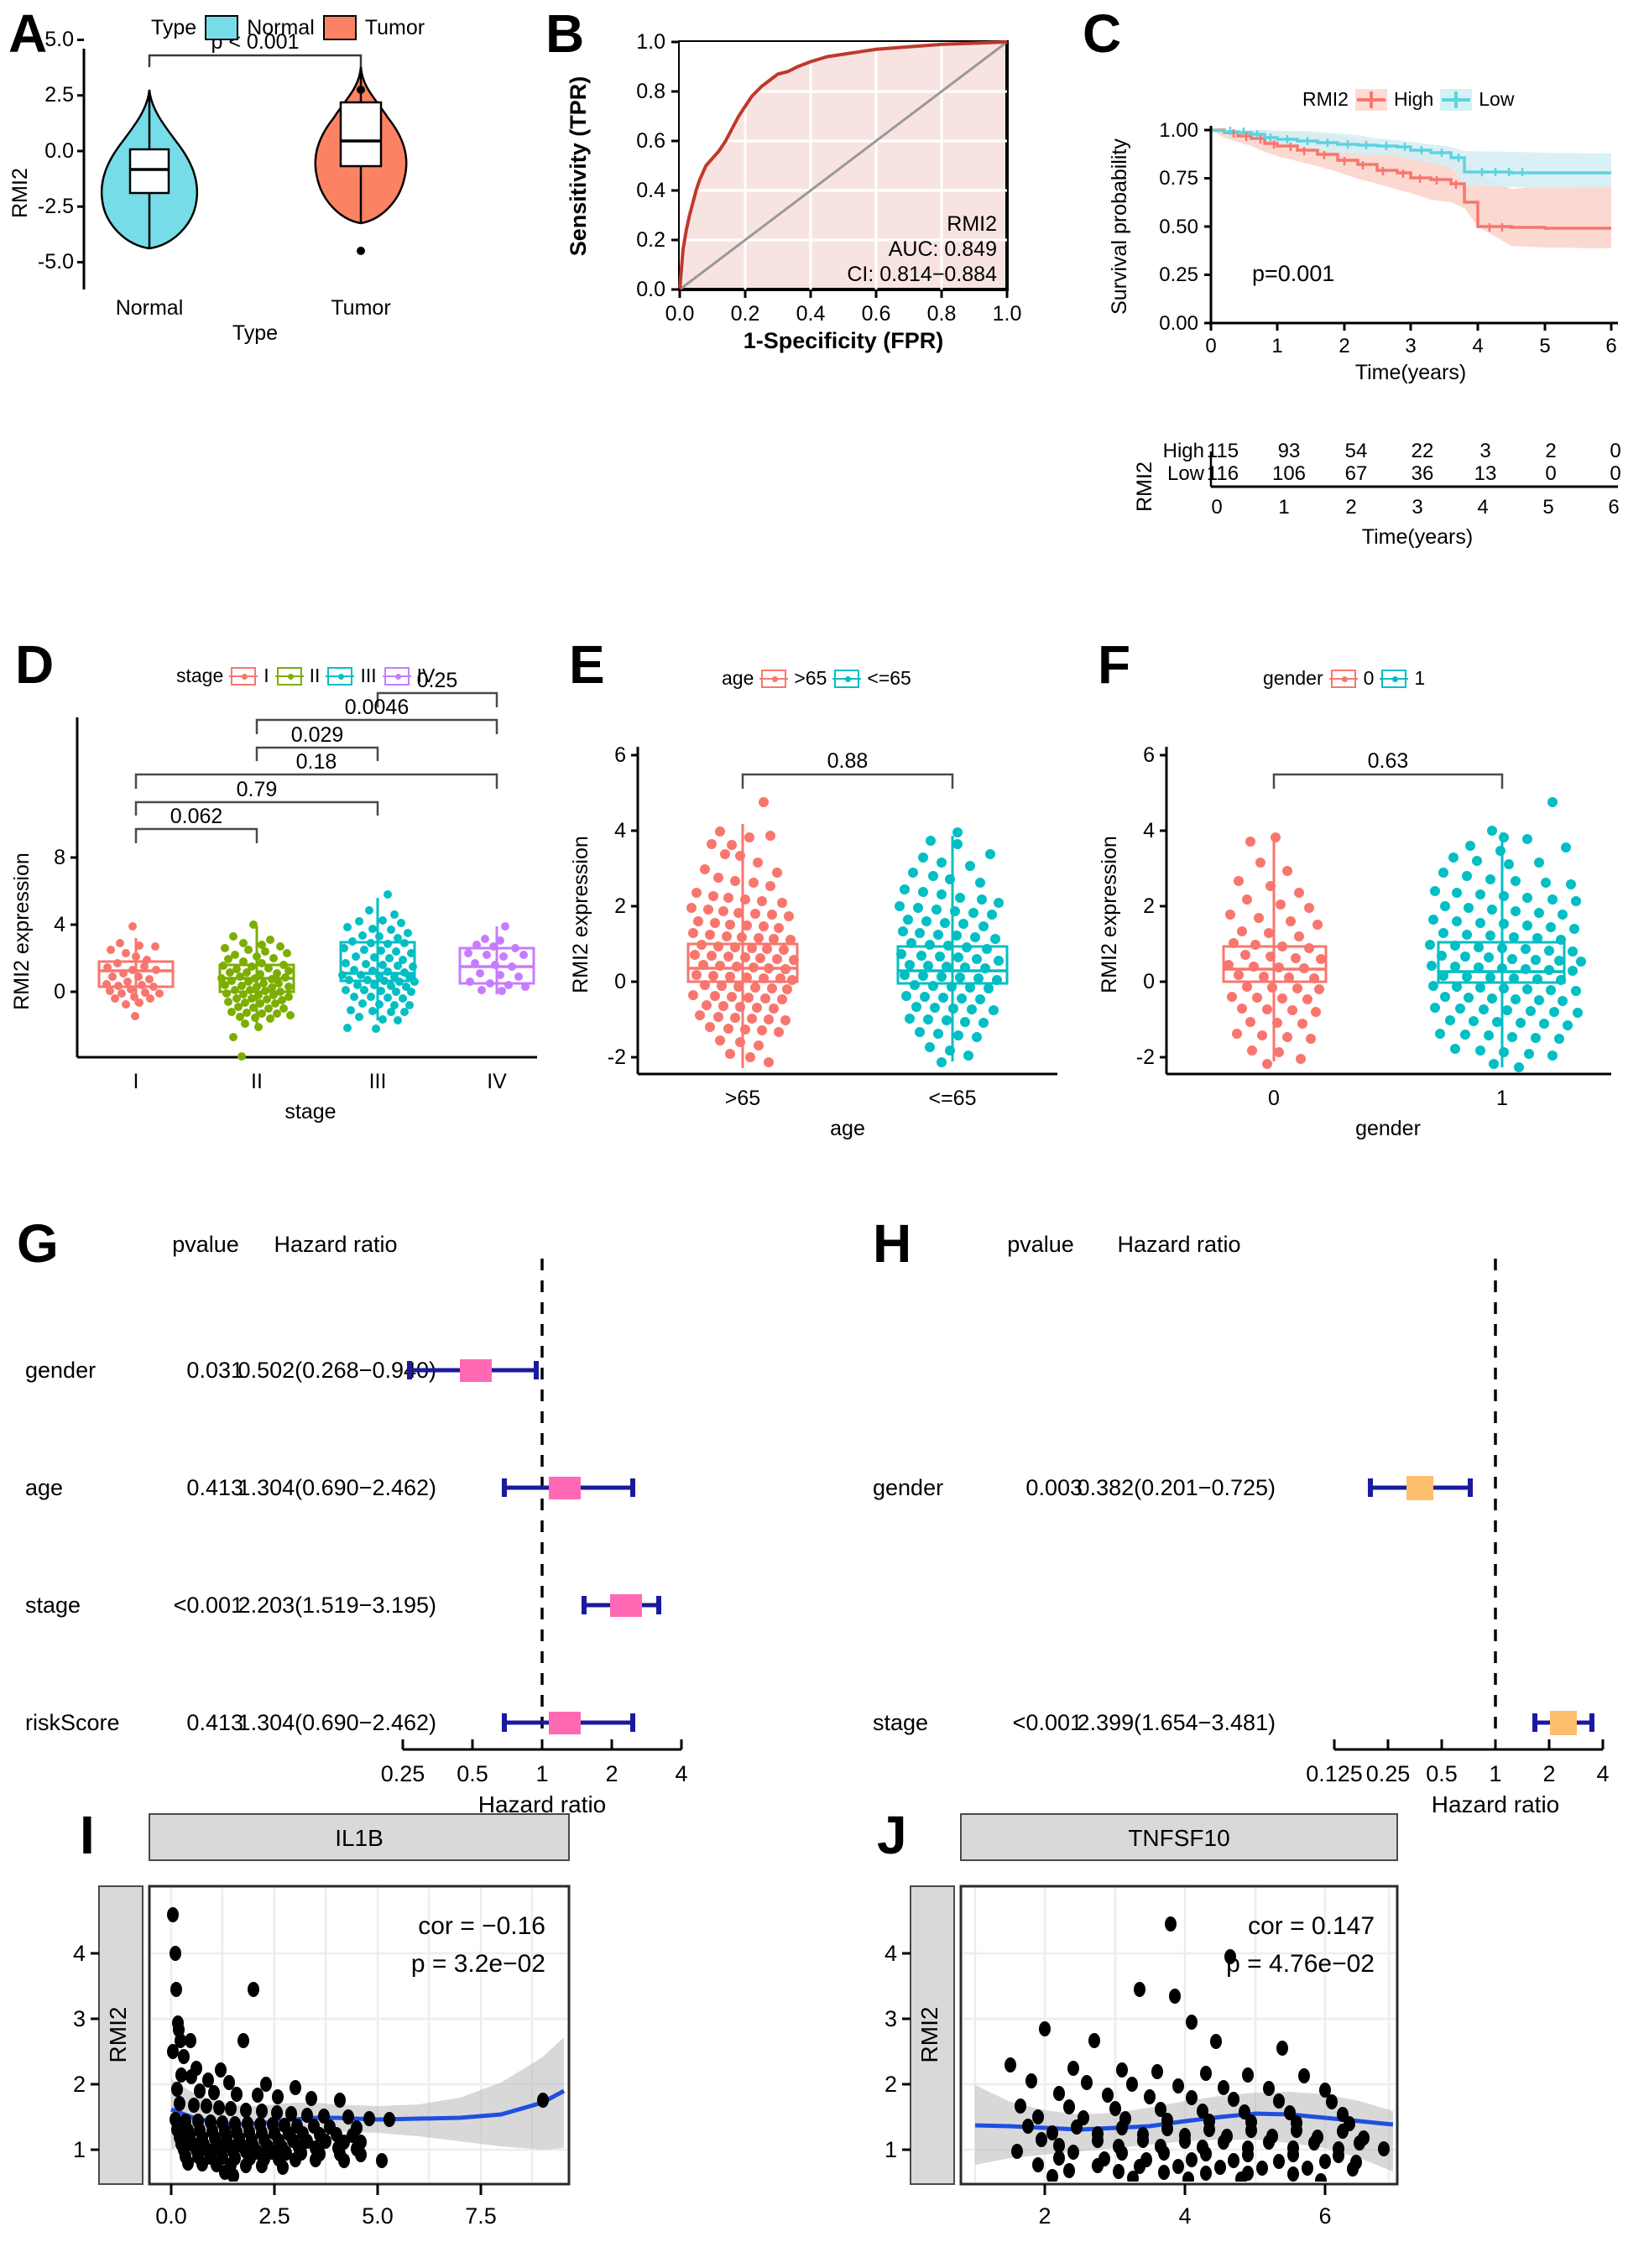  What do you see at coordinates (1610, 346) in the screenshot?
I see `xtick-6: 6` at bounding box center [1610, 346].